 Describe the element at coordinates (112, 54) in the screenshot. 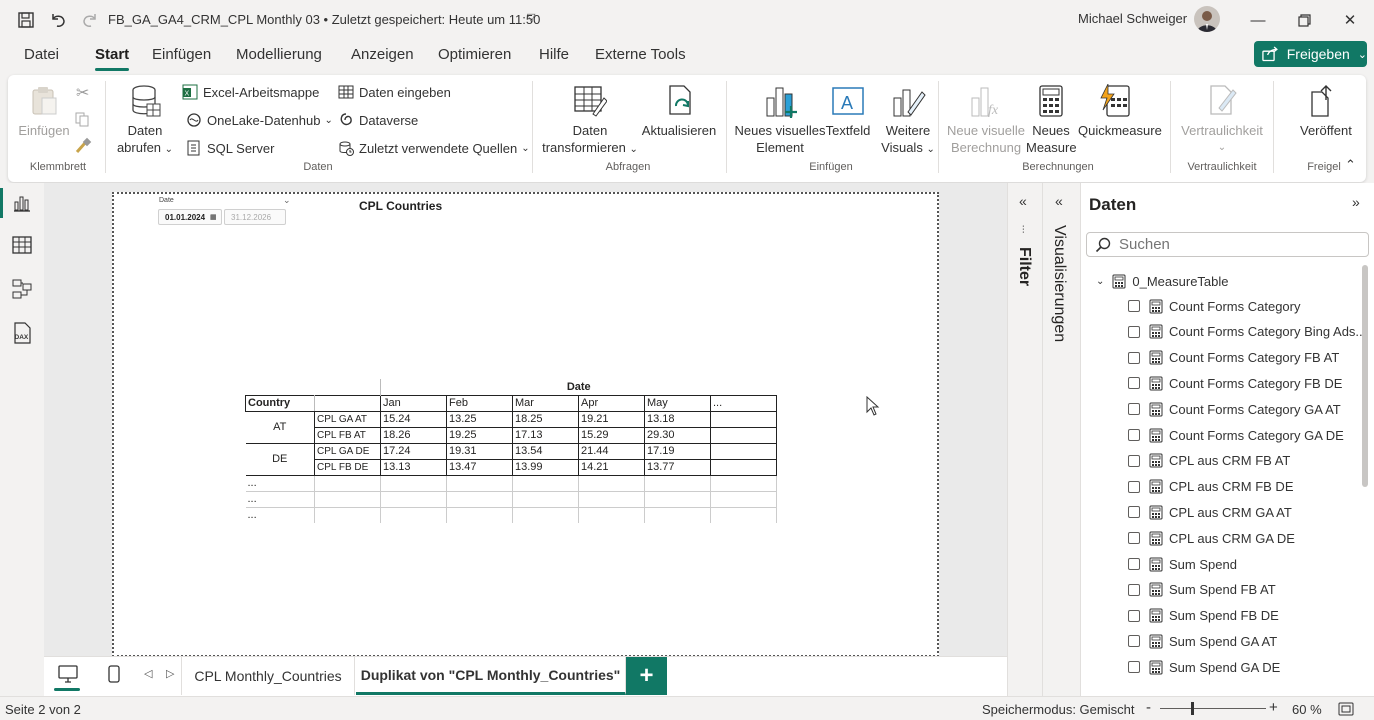

I see `menu-start: Start` at that location.